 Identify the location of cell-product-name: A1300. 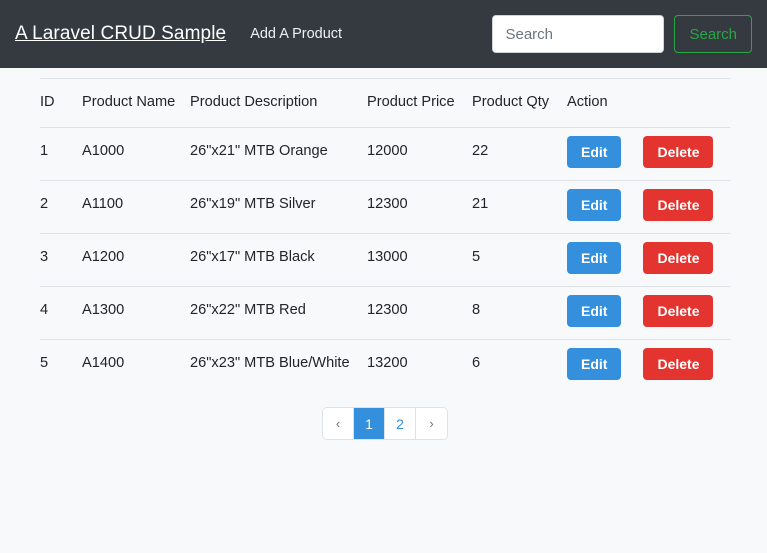
(136, 313).